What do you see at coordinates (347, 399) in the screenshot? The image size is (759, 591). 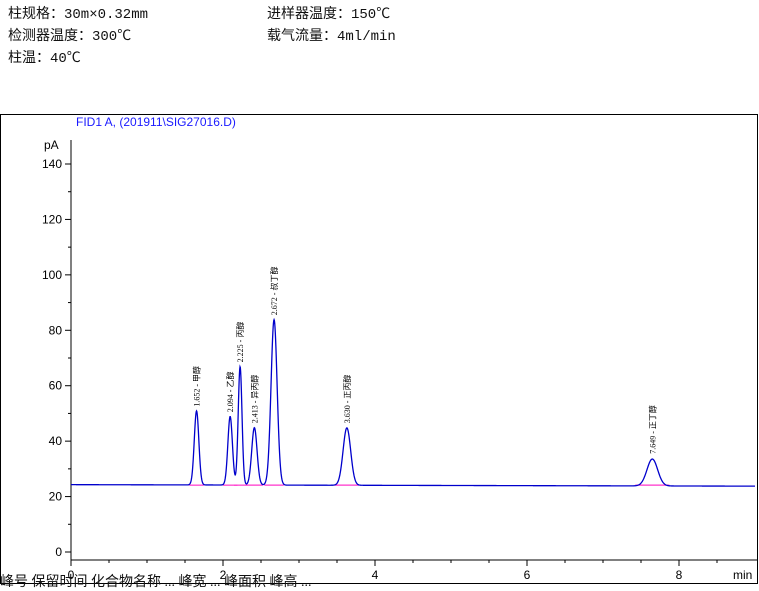 I see `peak-label: 3.630 - 正丙醇` at bounding box center [347, 399].